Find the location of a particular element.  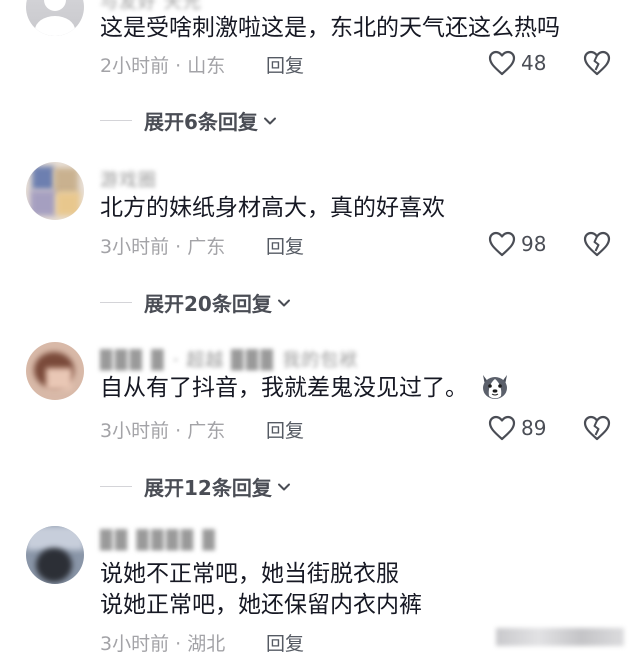

default-avatar-icon is located at coordinates (55, 18).